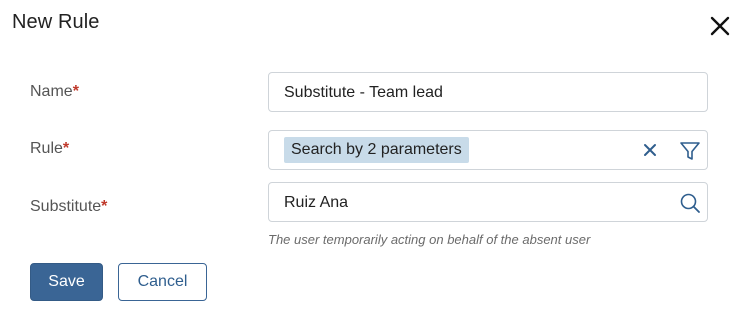 The image size is (738, 311). I want to click on search-user-button, so click(690, 203).